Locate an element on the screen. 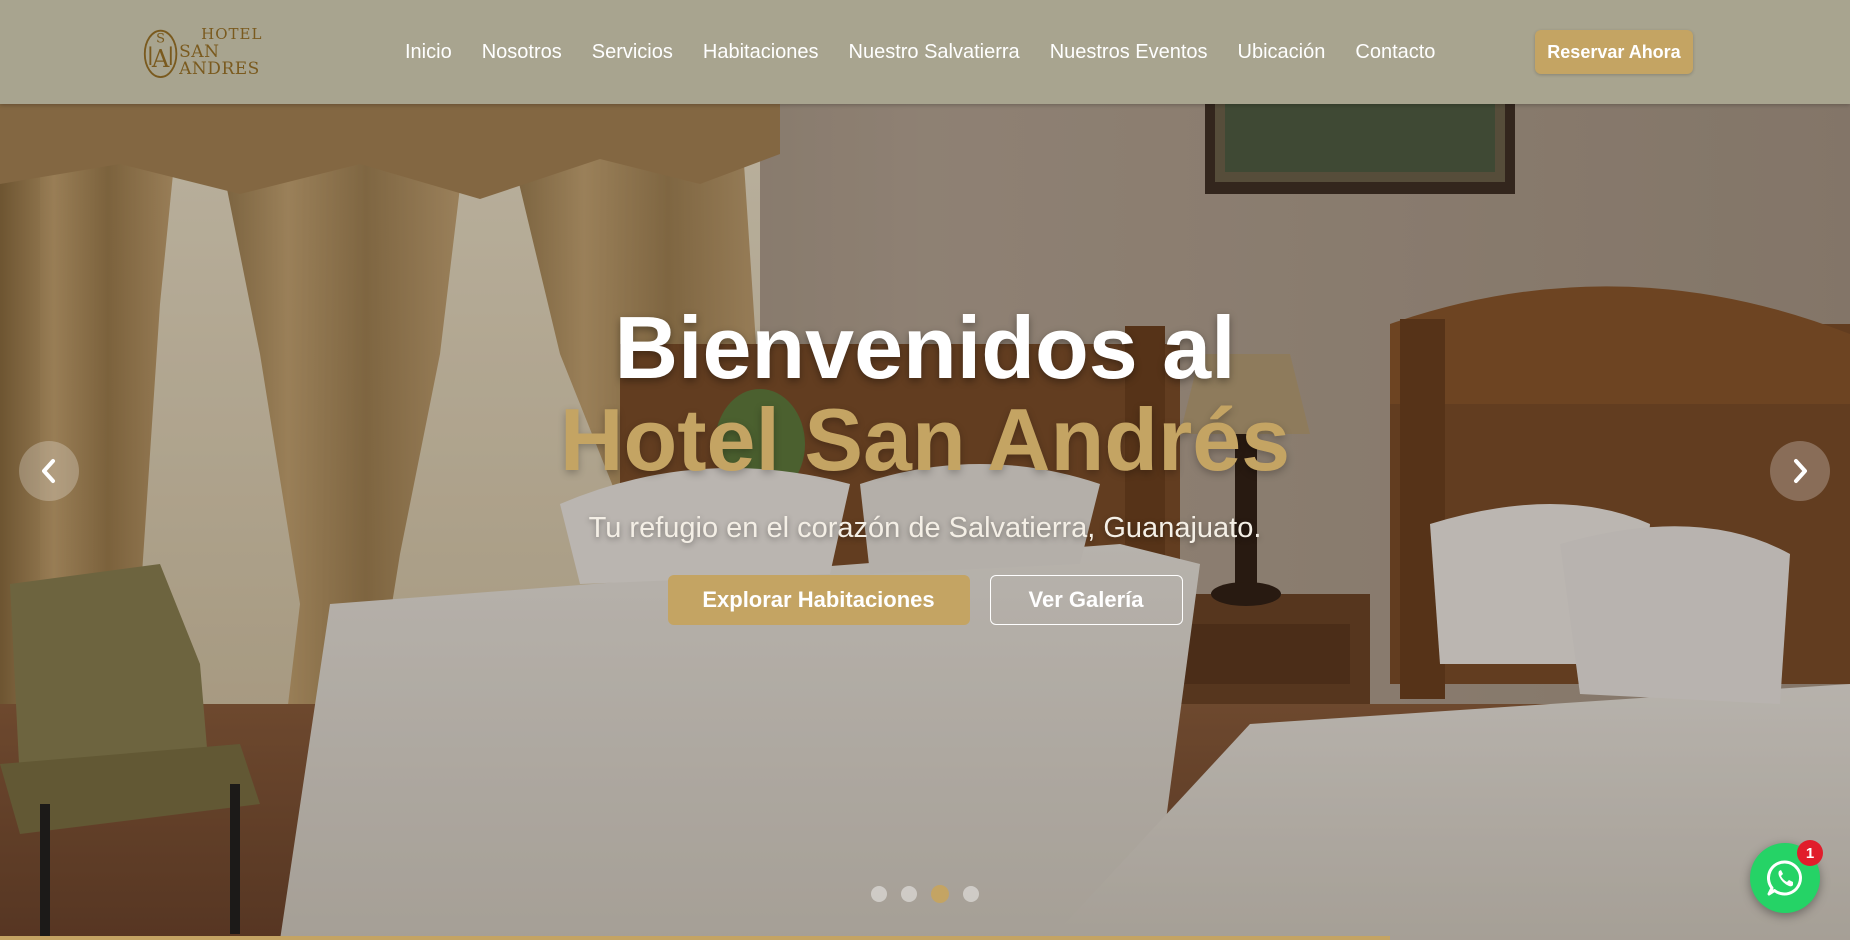 This screenshot has height=940, width=1850. hero-title-line-2: Hotel San Andrés is located at coordinates (925, 439).